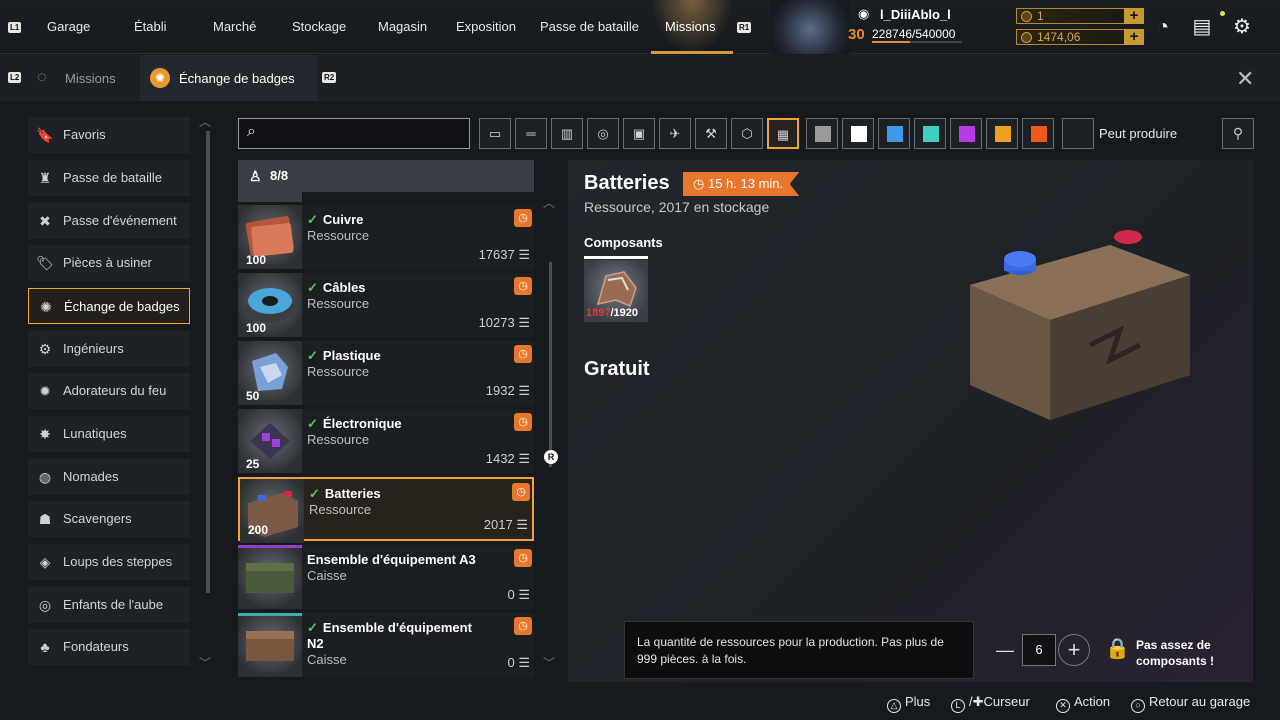  What do you see at coordinates (711, 133) in the screenshot?
I see `filter-paint-button: ⚒` at bounding box center [711, 133].